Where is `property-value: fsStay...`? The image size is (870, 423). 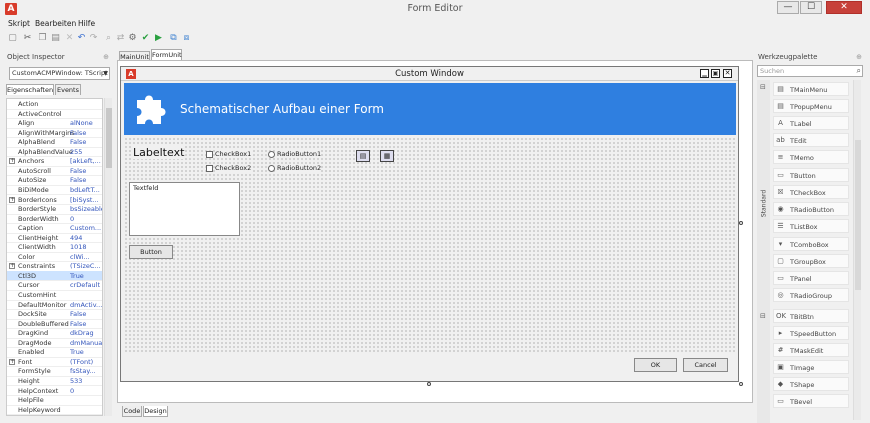
property-value: fsStay... is located at coordinates (86, 371).